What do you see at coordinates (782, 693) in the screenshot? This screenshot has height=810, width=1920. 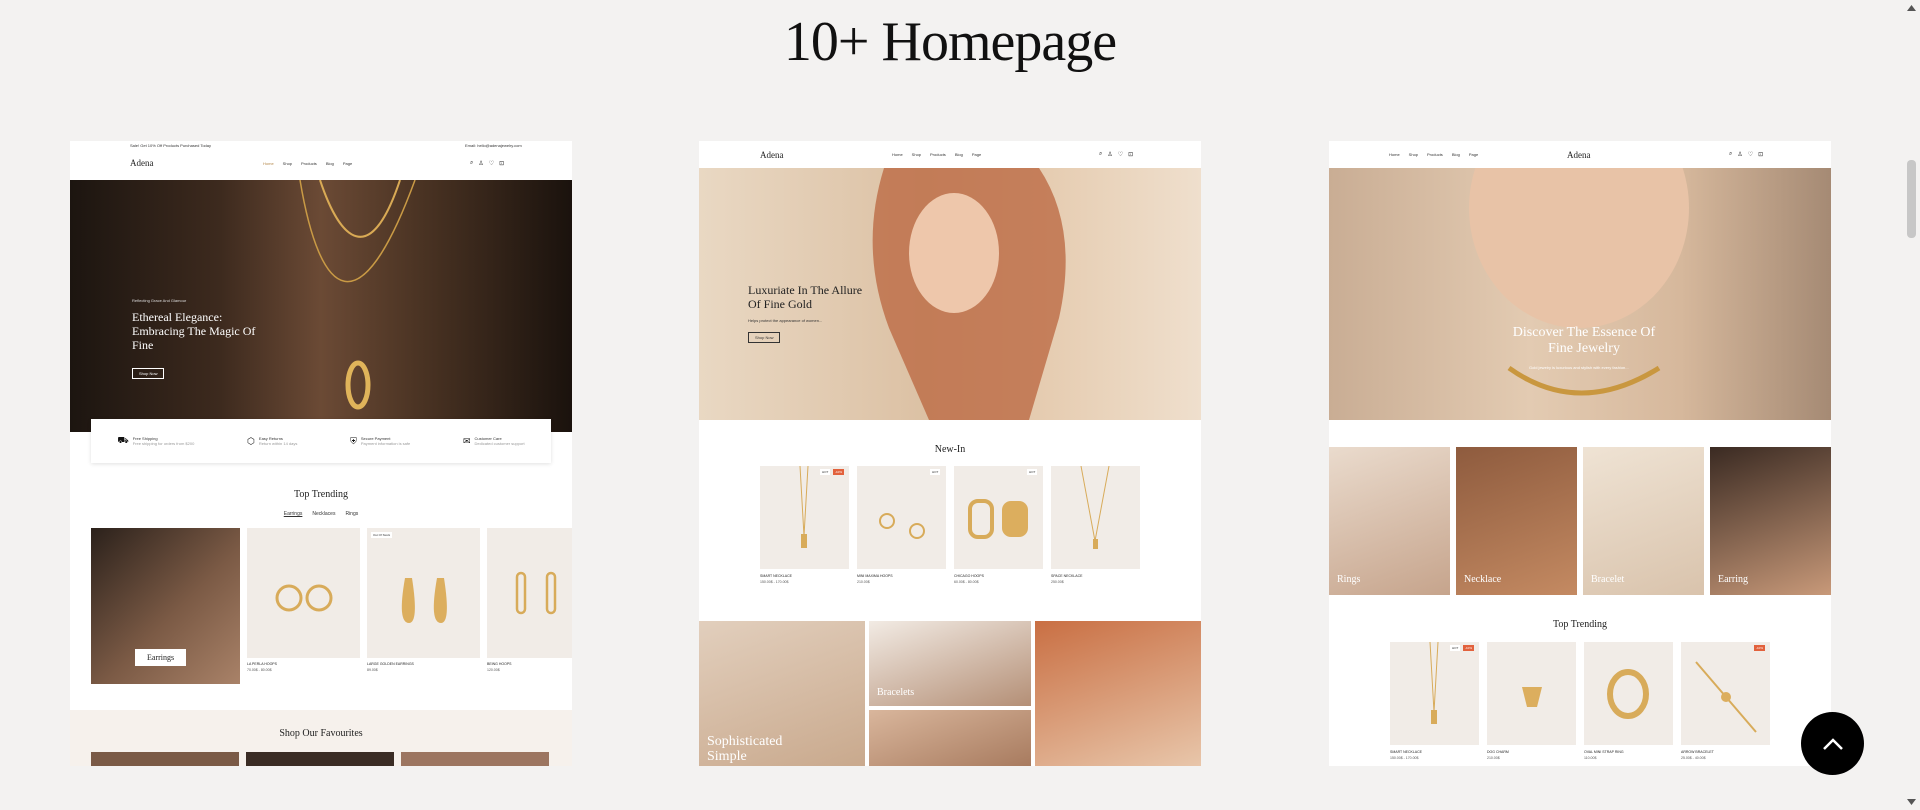 I see `category-tile-sophisticated: Sophisticated Simple` at bounding box center [782, 693].